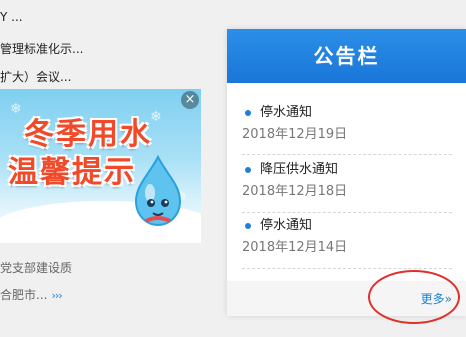 The width and height of the screenshot is (466, 337). I want to click on news-item: 党支部建设质, so click(36, 267).